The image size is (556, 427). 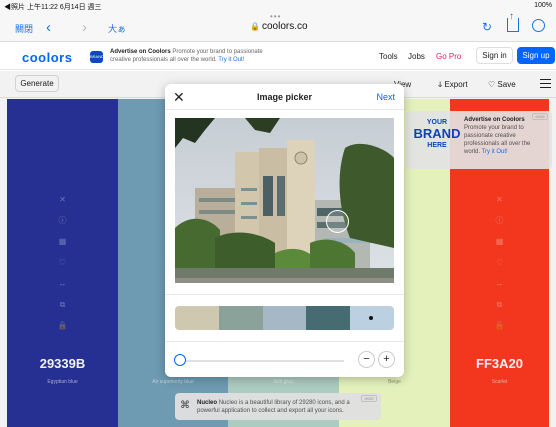 What do you see at coordinates (84, 27) in the screenshot?
I see `forward-icon: ›` at bounding box center [84, 27].